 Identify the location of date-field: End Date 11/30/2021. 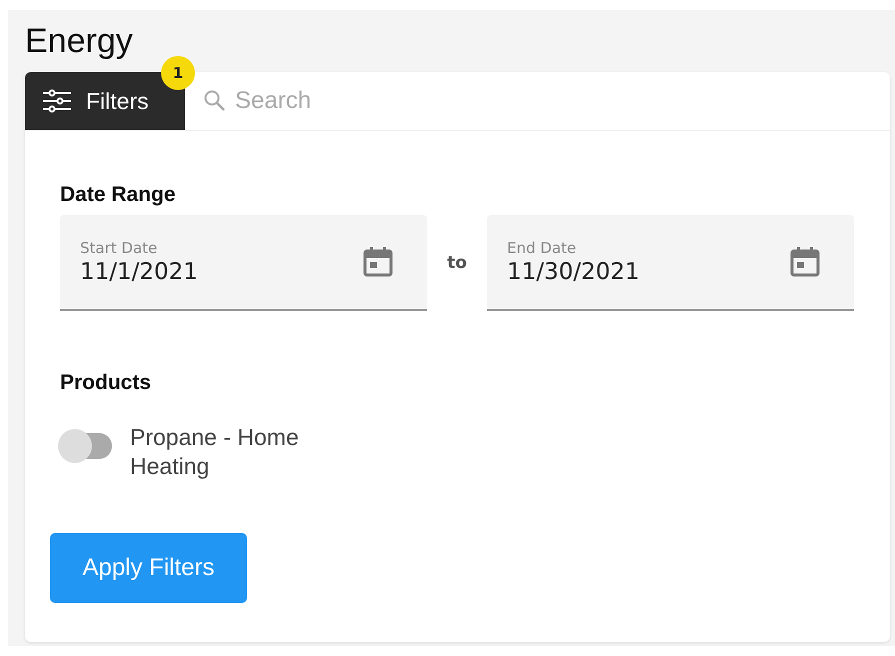
(670, 263).